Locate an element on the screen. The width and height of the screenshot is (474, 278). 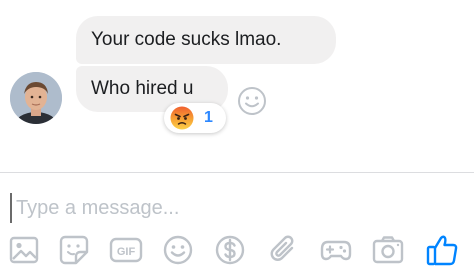
camera-button is located at coordinates (388, 250).